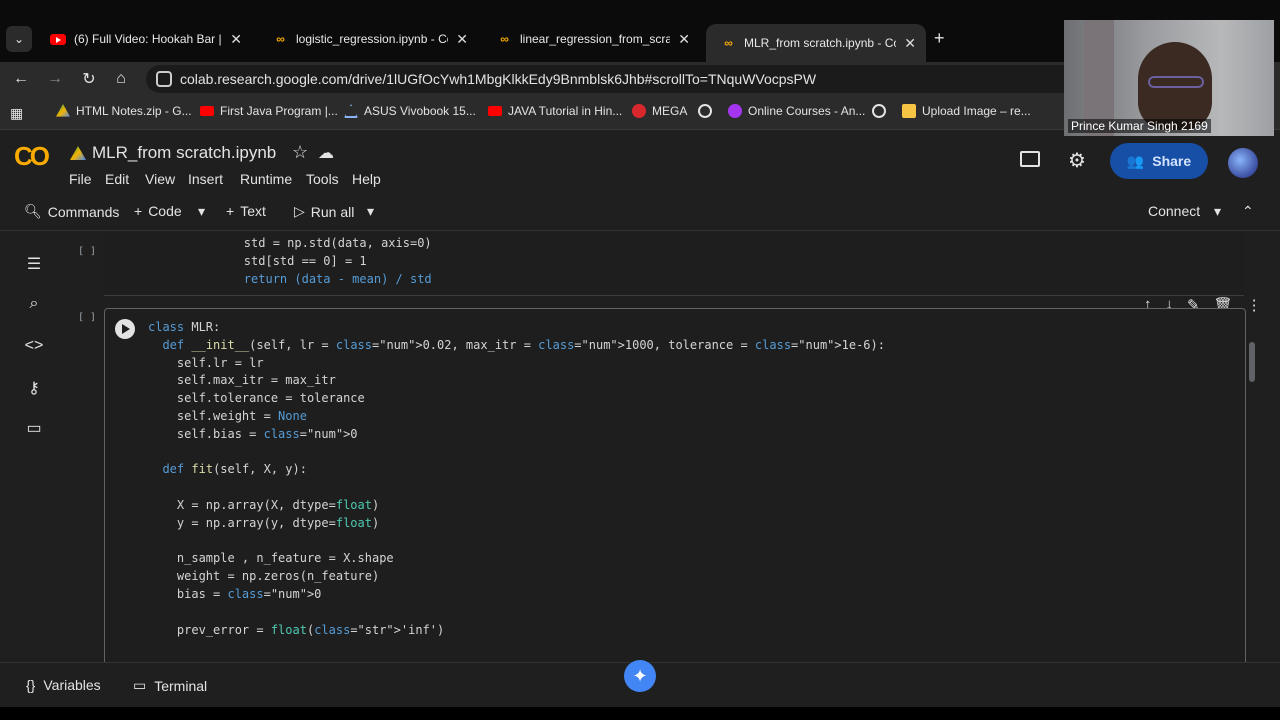 This screenshot has height=720, width=1280. I want to click on share-button: 👥 Share, so click(1159, 161).